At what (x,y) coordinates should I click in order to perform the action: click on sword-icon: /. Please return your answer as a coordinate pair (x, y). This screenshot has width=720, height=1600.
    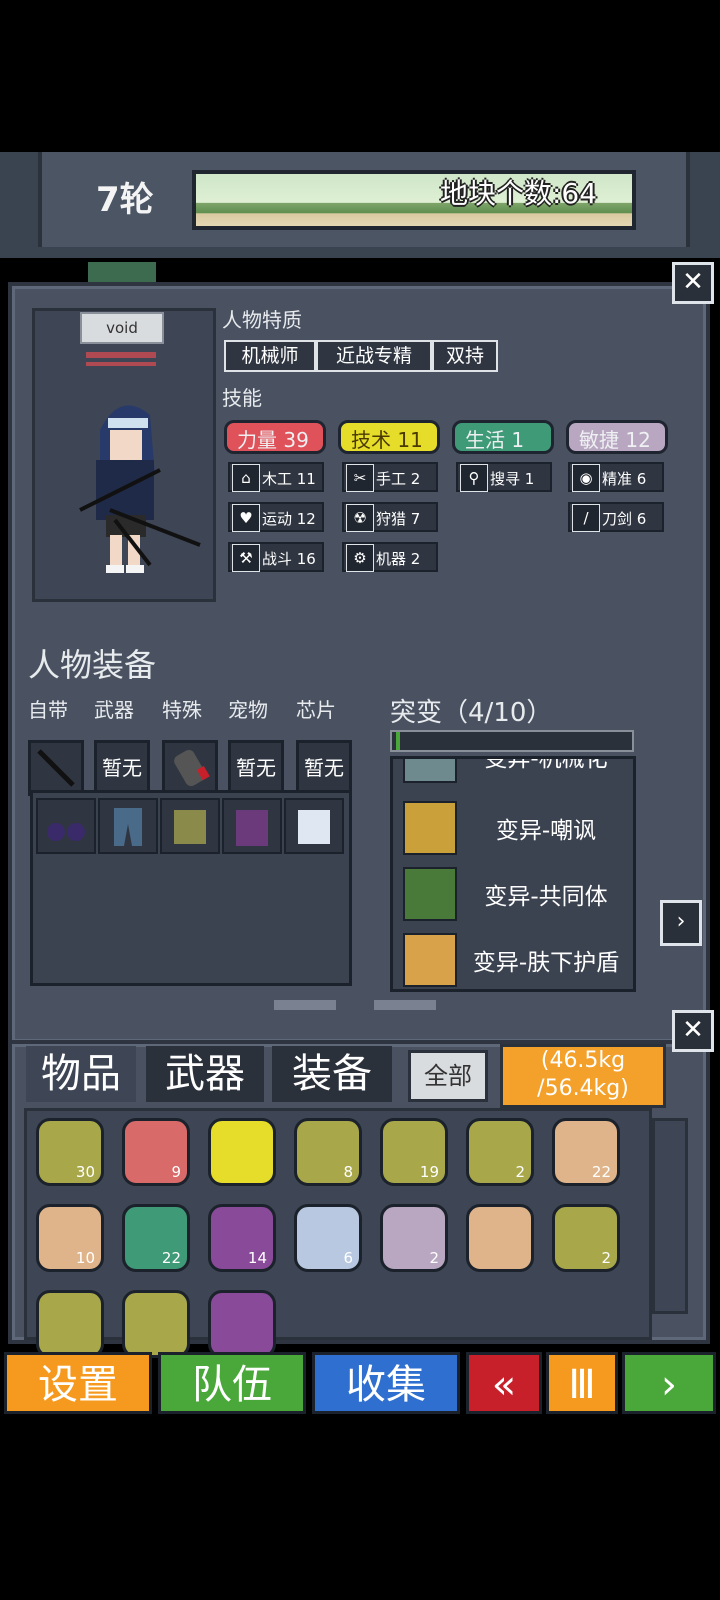
    Looking at the image, I should click on (586, 518).